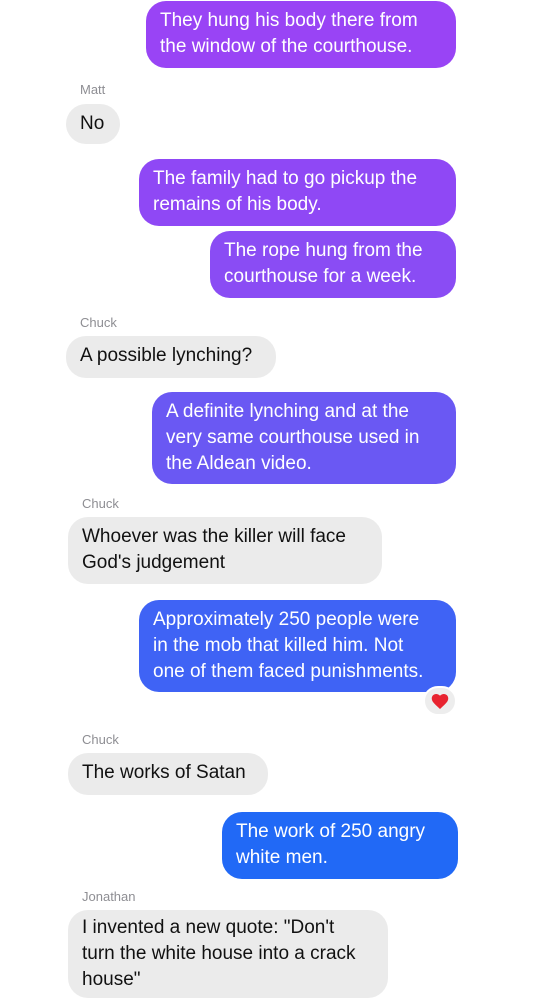  I want to click on heart-icon, so click(440, 701).